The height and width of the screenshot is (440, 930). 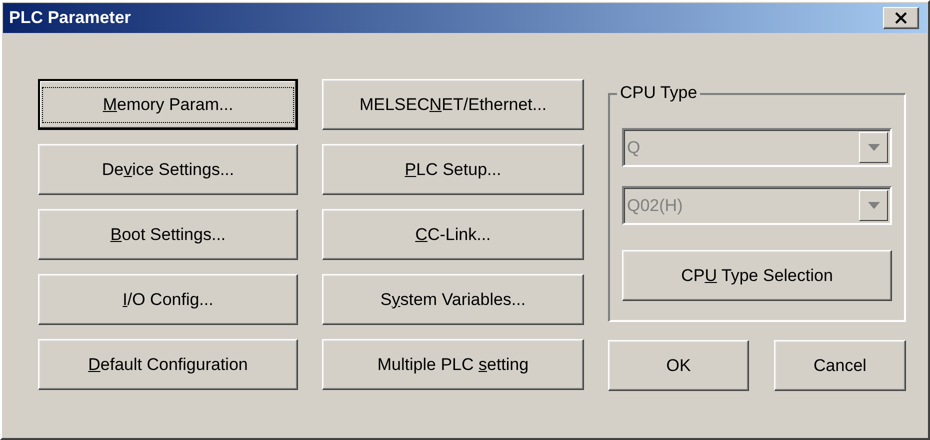 I want to click on dialog-button: Cancel, so click(x=840, y=365).